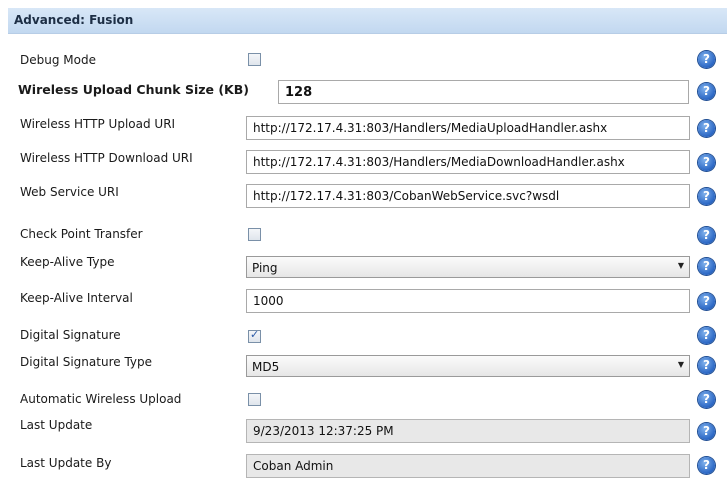  Describe the element at coordinates (254, 234) in the screenshot. I see `check-point-transfer-checkbox` at that location.